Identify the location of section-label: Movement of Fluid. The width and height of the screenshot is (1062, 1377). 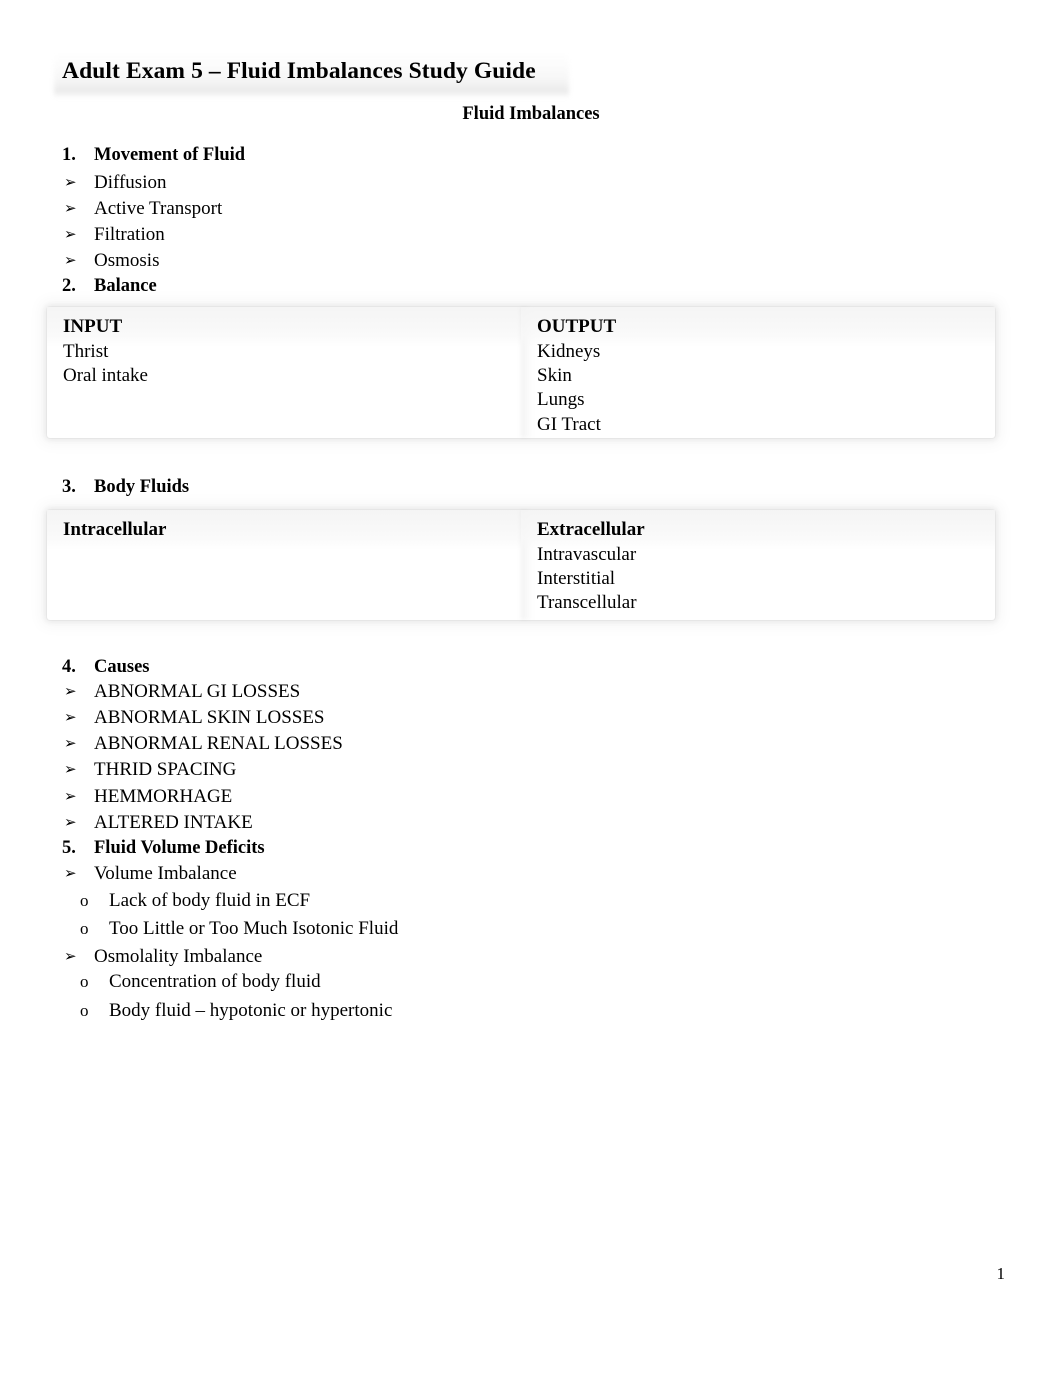
(170, 155).